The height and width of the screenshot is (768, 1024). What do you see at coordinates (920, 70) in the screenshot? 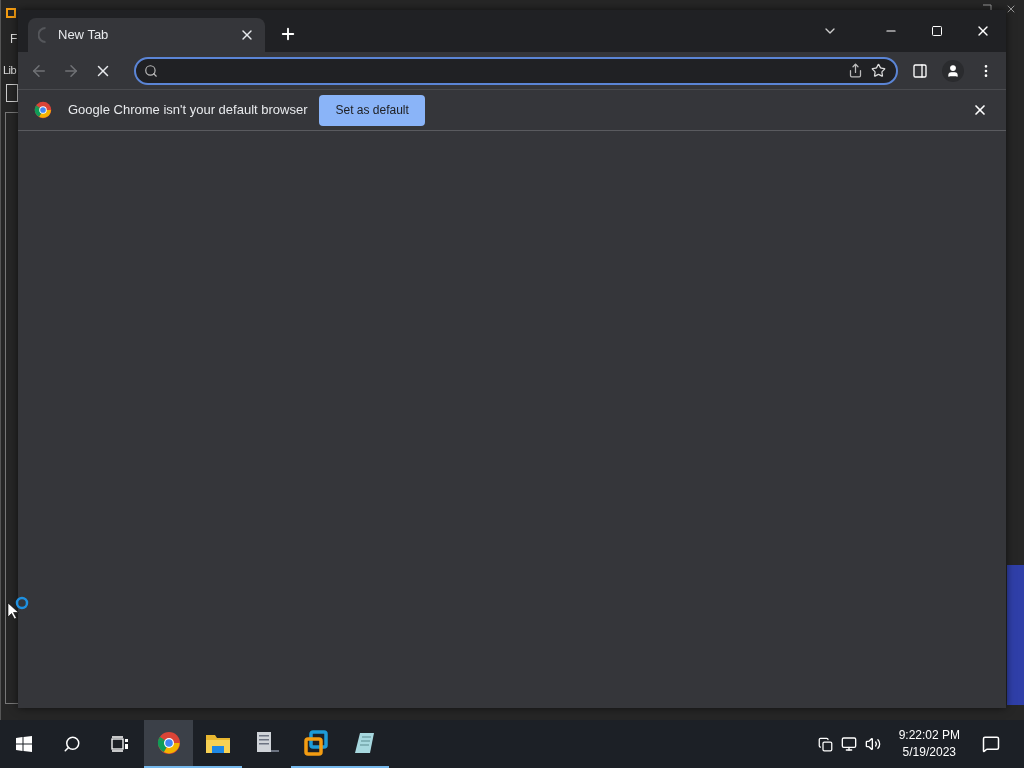
I see `side-panel-icon` at bounding box center [920, 70].